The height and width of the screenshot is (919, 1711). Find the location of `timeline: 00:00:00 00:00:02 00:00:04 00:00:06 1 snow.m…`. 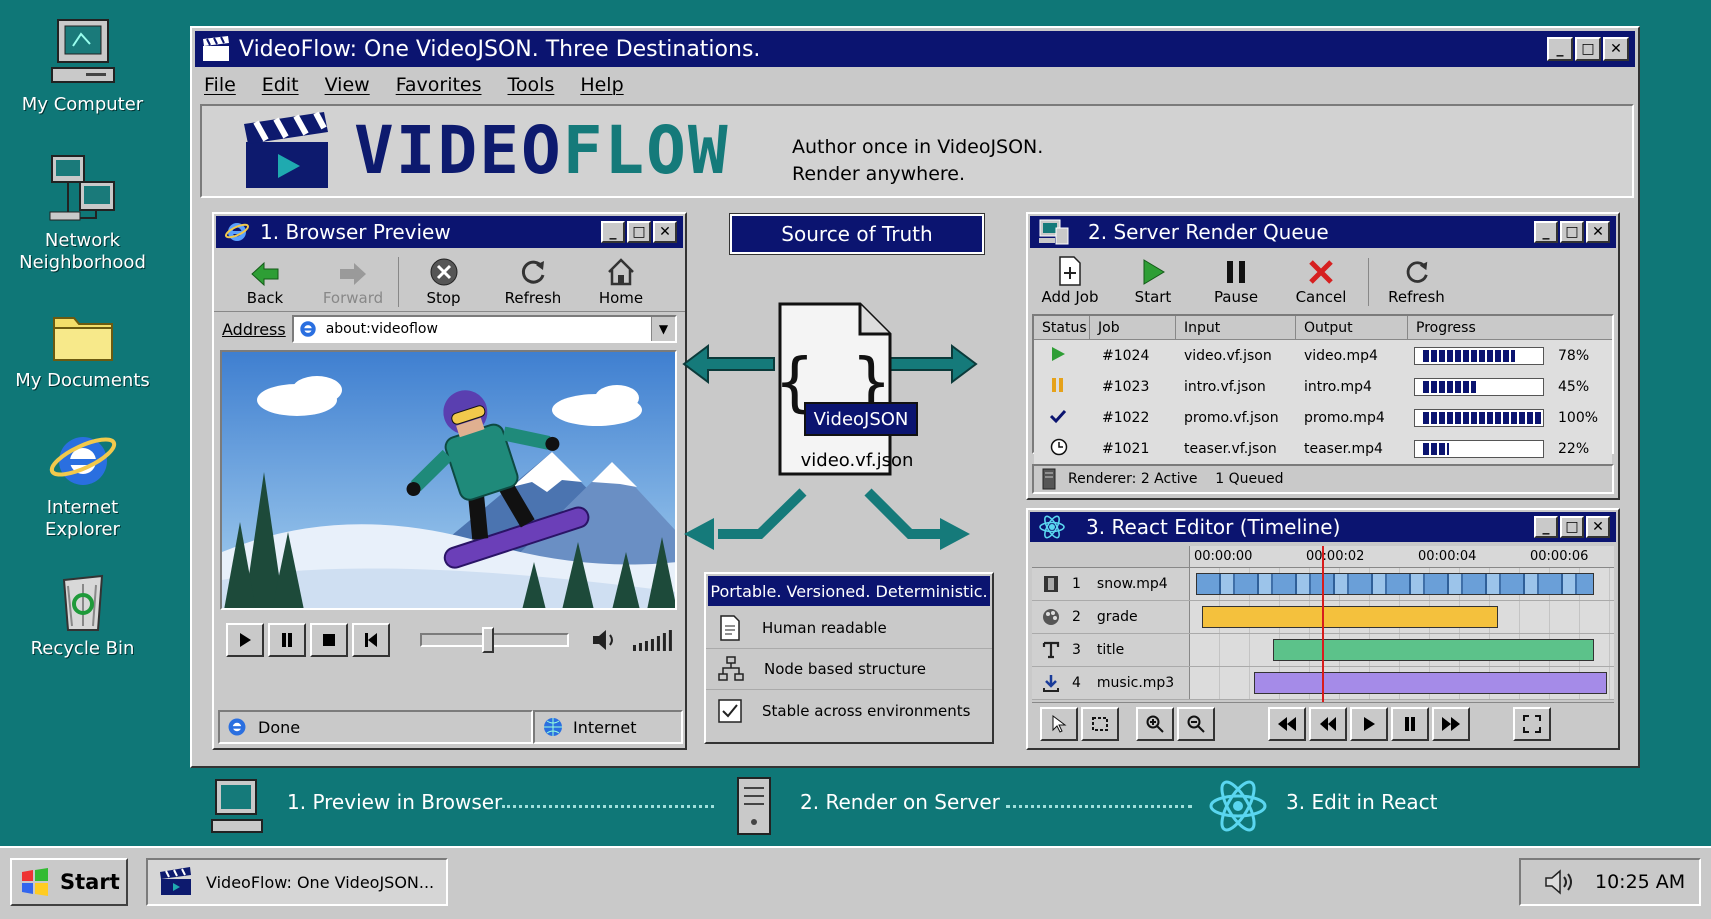

timeline: 00:00:00 00:00:02 00:00:04 00:00:06 1 snow.m… is located at coordinates (1323, 624).